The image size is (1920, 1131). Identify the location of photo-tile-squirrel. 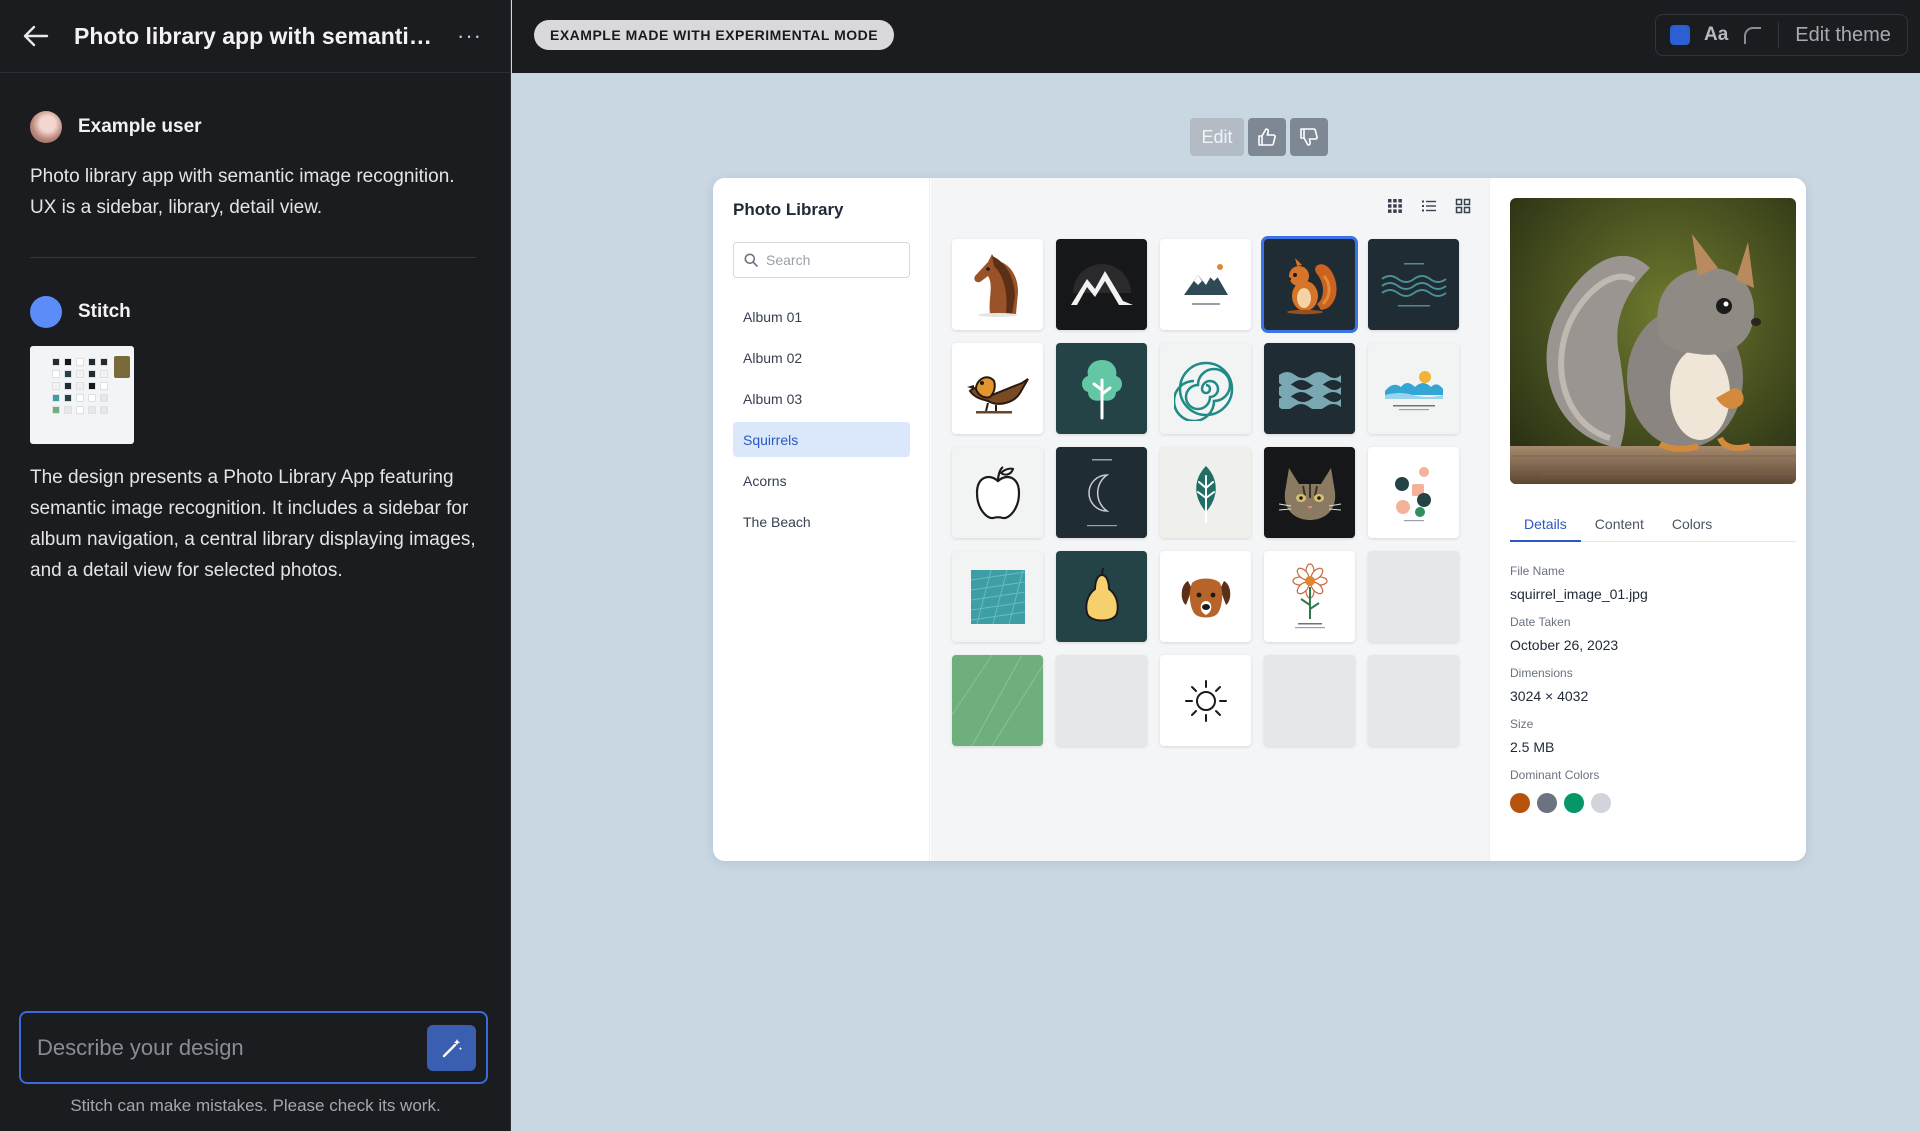
(1309, 284).